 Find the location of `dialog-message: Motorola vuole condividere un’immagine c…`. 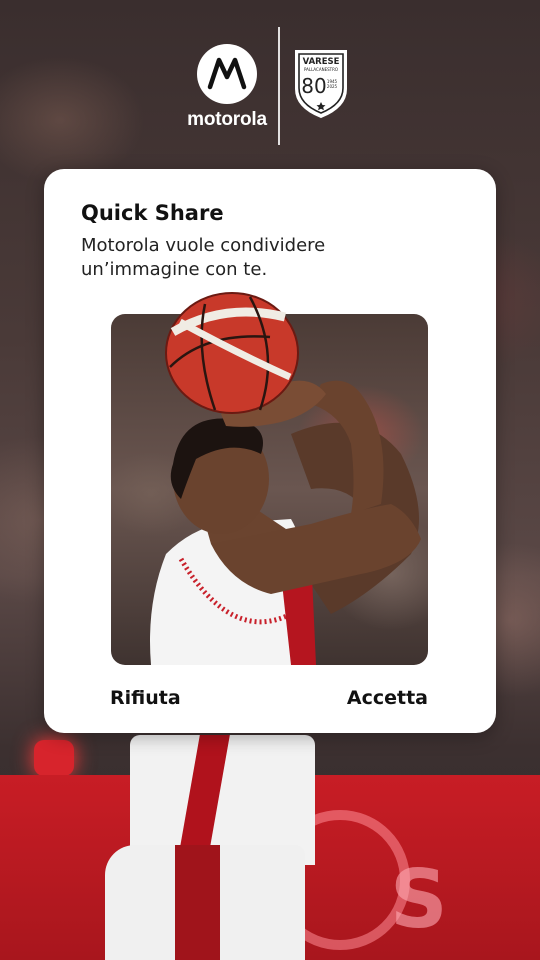

dialog-message: Motorola vuole condividere un’immagine c… is located at coordinates (203, 257).